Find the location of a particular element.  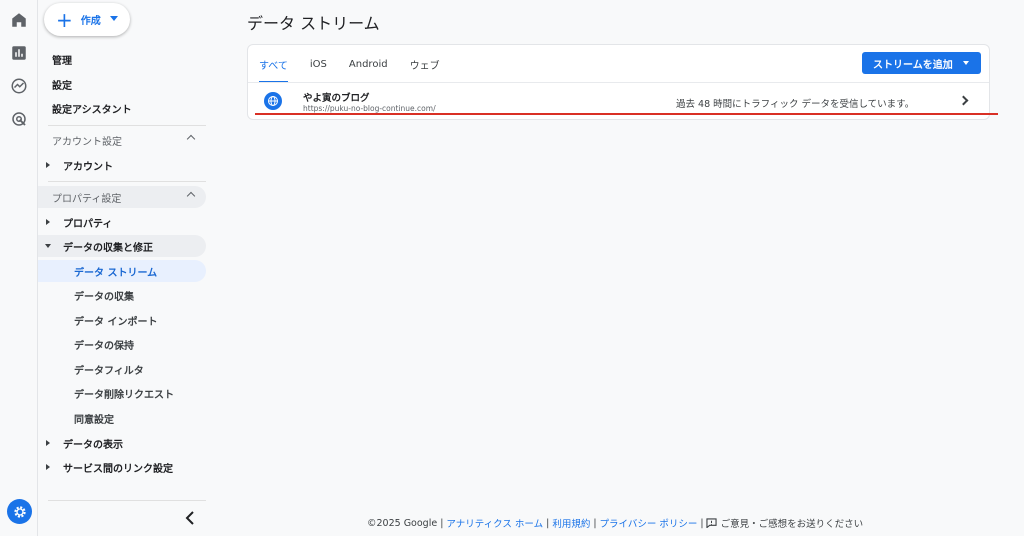

page-title: データ ストリーム is located at coordinates (313, 23).